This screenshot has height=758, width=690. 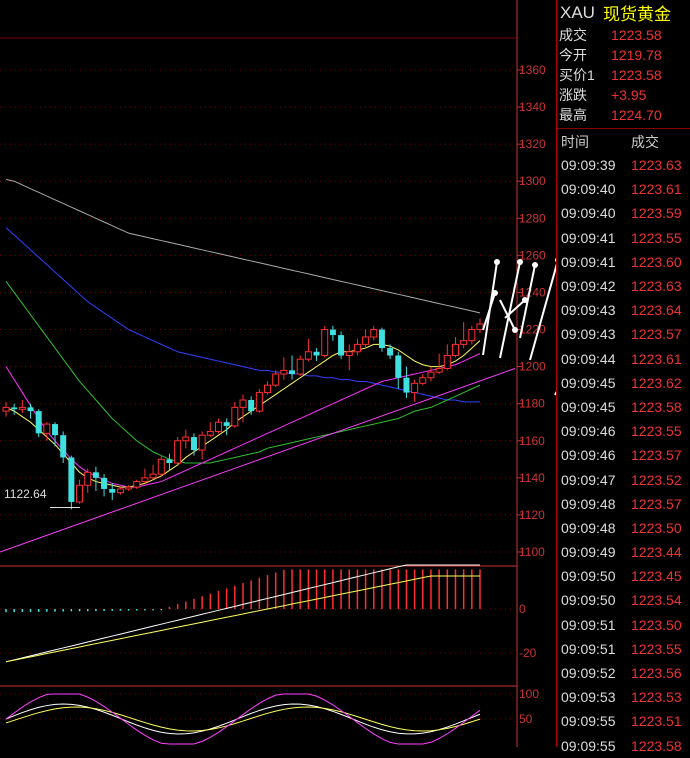 I want to click on tick-row: 09:09:51 1223.55, so click(x=623, y=649).